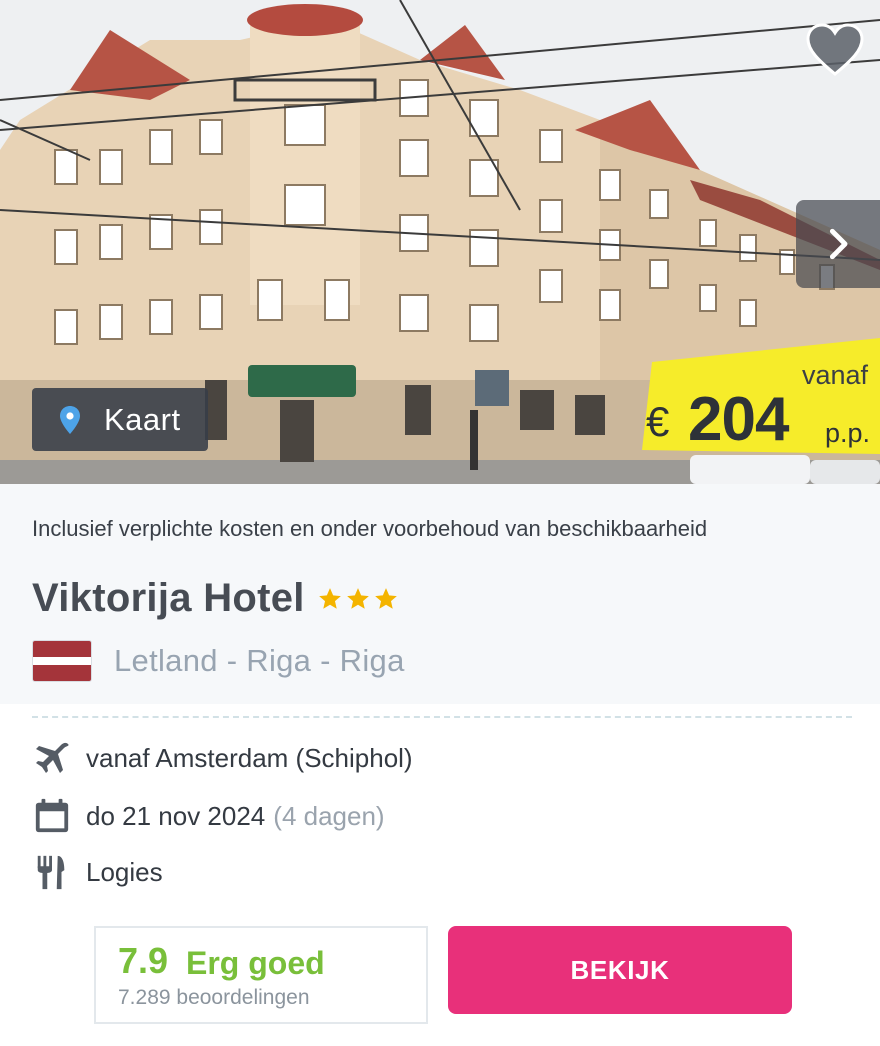 Image resolution: width=880 pixels, height=1046 pixels. Describe the element at coordinates (176, 815) in the screenshot. I see `departure-date: do 21 nov 2024` at that location.